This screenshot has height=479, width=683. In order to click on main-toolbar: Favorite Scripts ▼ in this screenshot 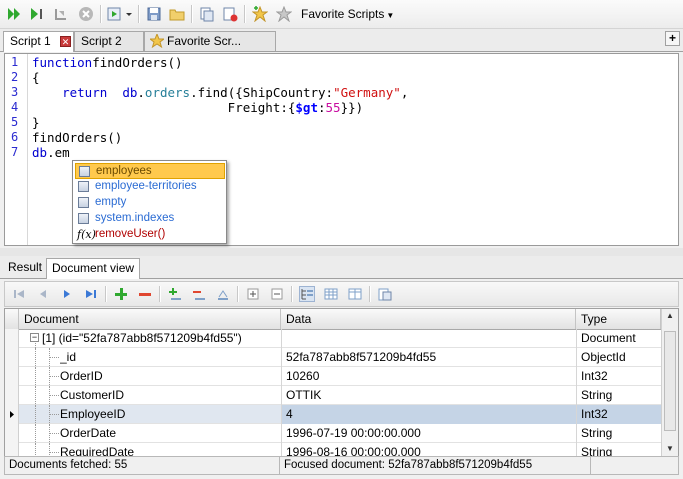, I will do `click(341, 14)`.